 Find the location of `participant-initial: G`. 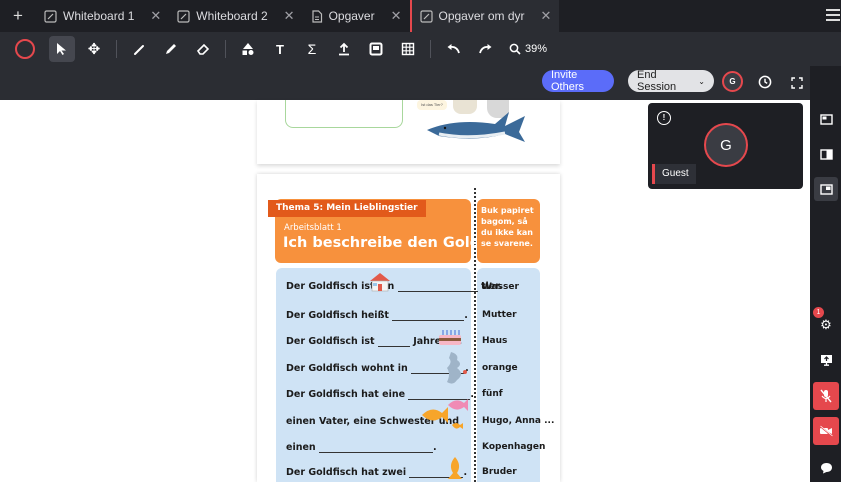

participant-initial: G is located at coordinates (726, 145).